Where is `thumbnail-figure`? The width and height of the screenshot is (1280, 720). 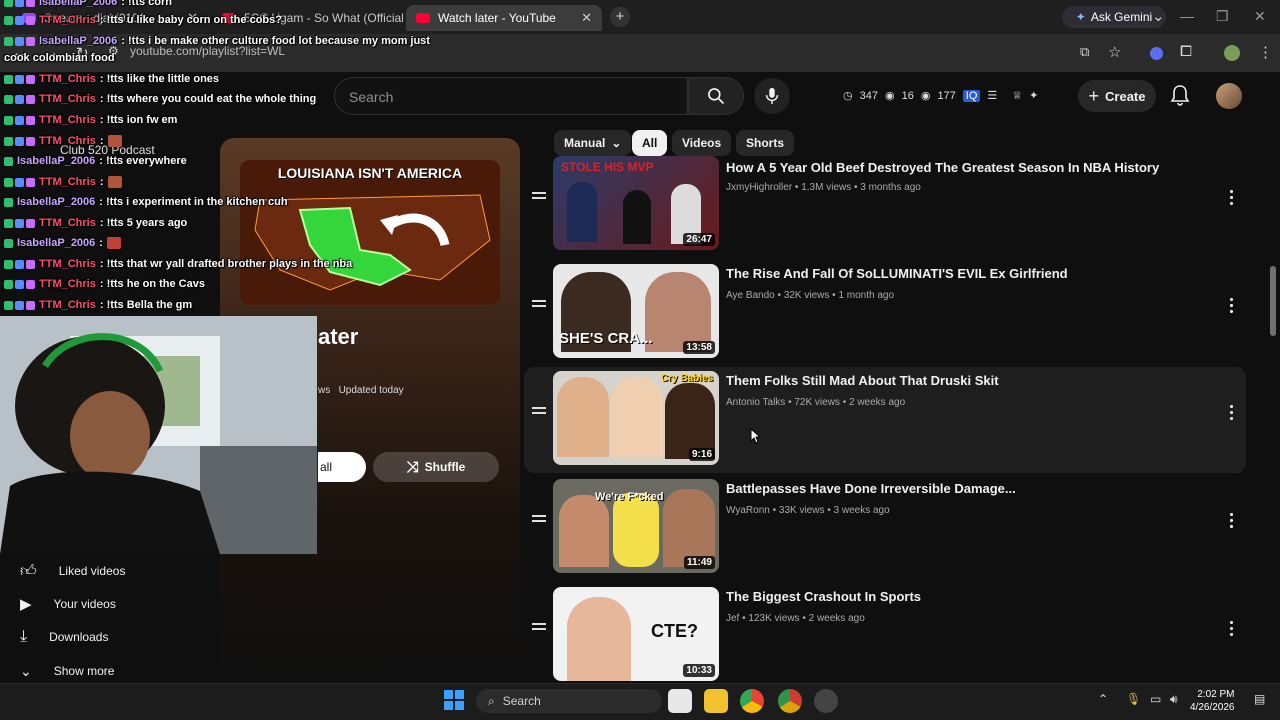
thumbnail-figure is located at coordinates (637, 417).